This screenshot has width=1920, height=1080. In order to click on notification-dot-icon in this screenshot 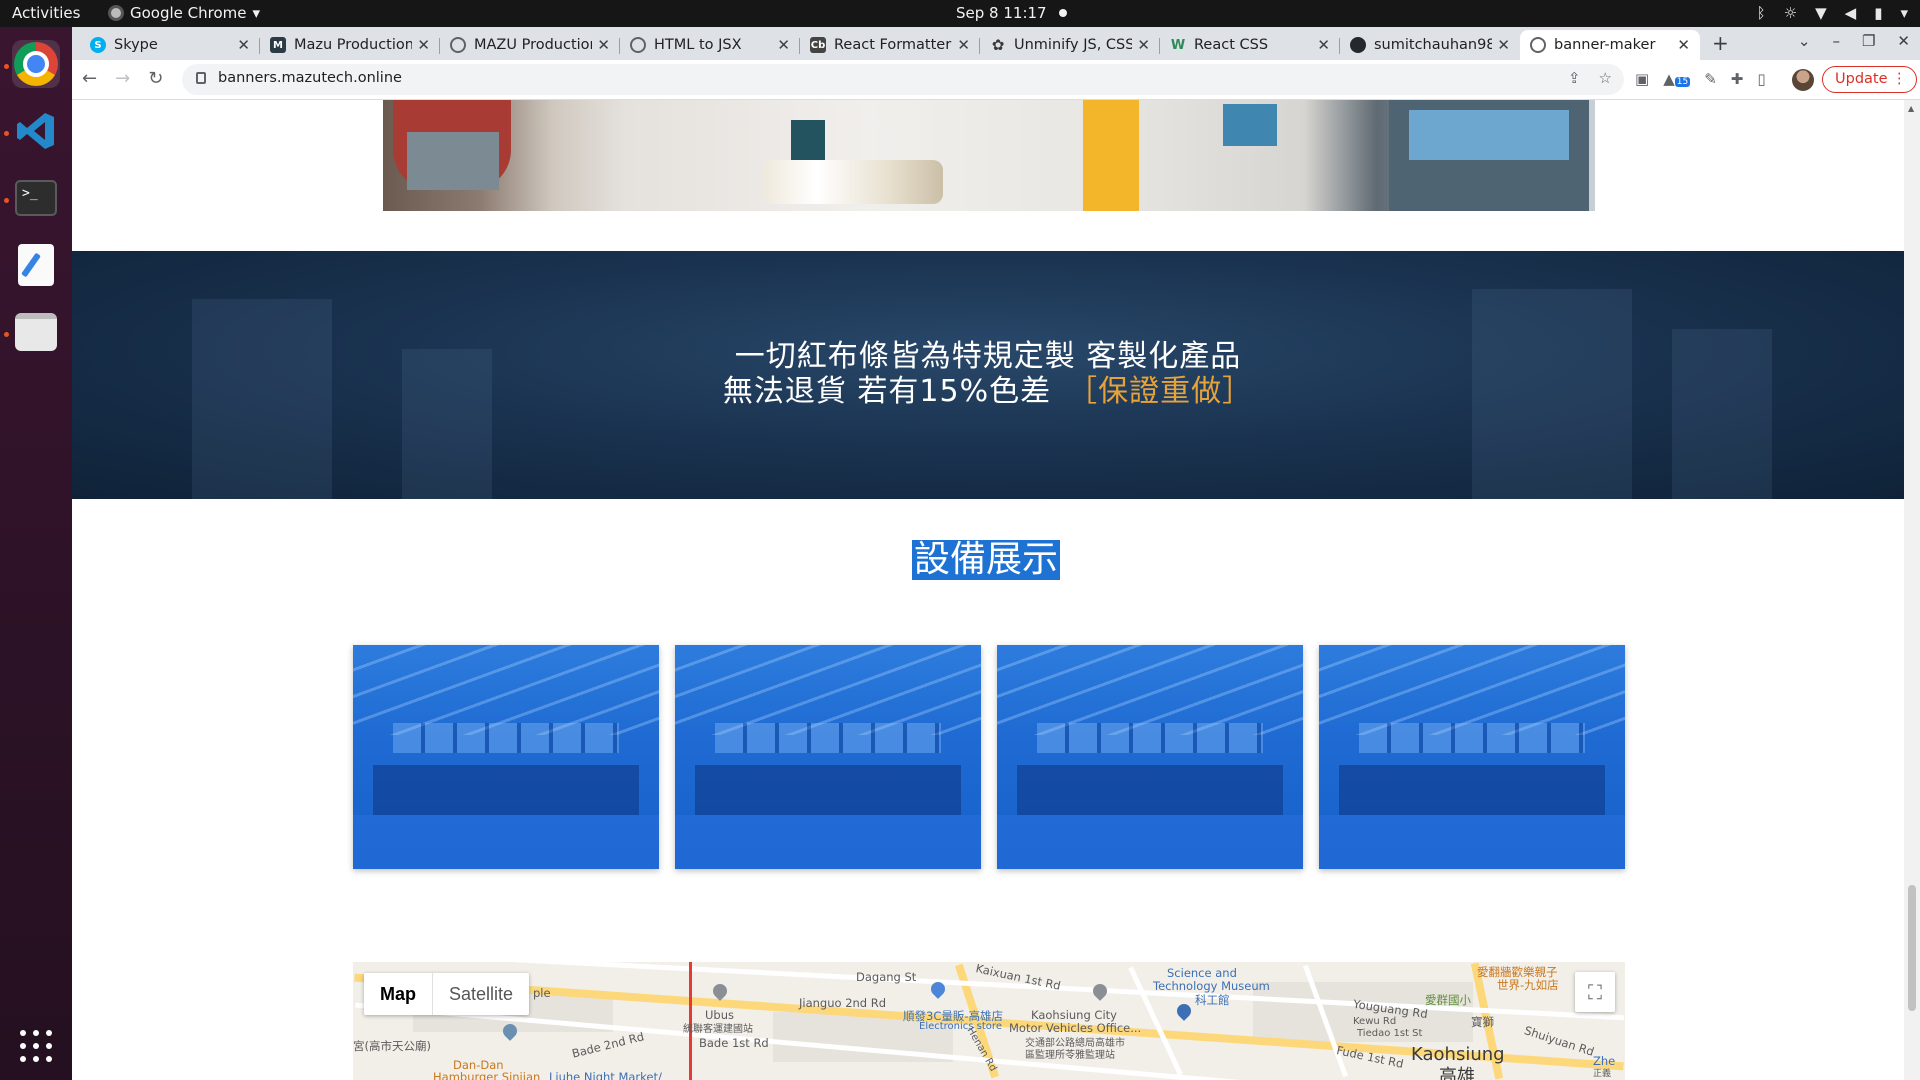, I will do `click(1062, 13)`.